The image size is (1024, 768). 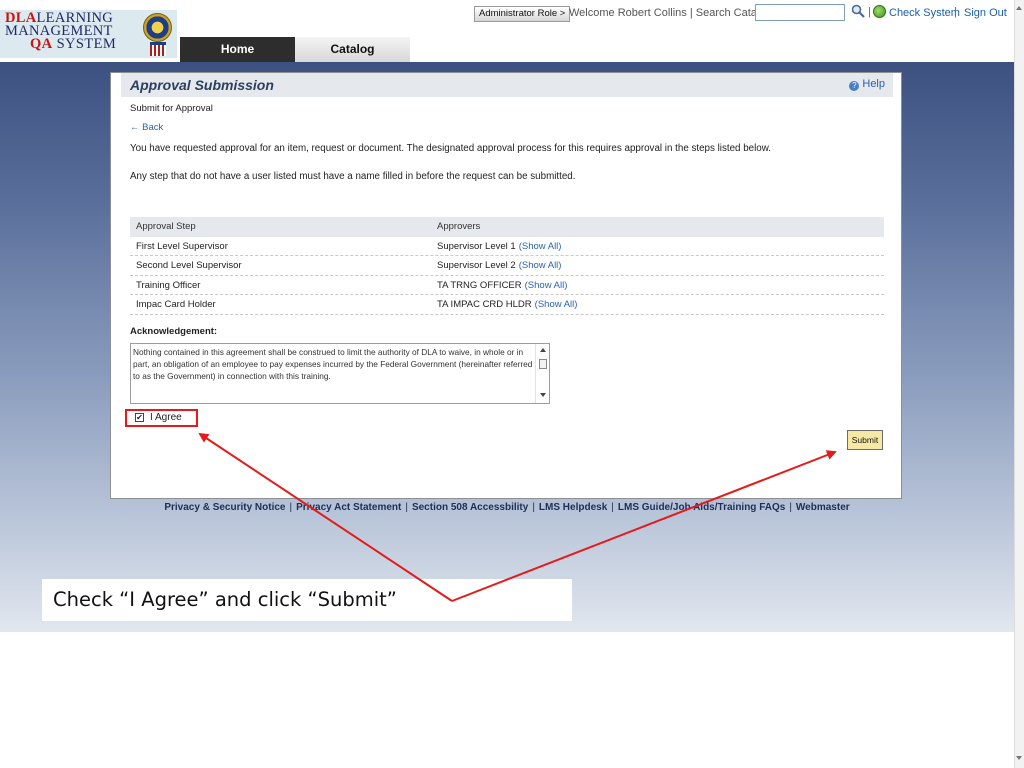 I want to click on approver-cell: TA TRNG OFFICER (Show All), so click(x=502, y=285).